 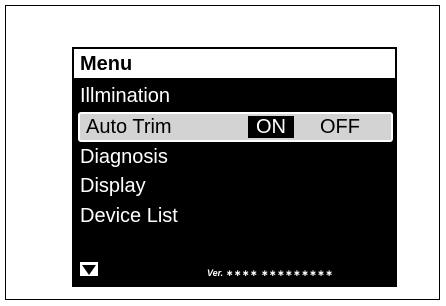 What do you see at coordinates (124, 157) in the screenshot?
I see `menu-item-label: Diagnosis` at bounding box center [124, 157].